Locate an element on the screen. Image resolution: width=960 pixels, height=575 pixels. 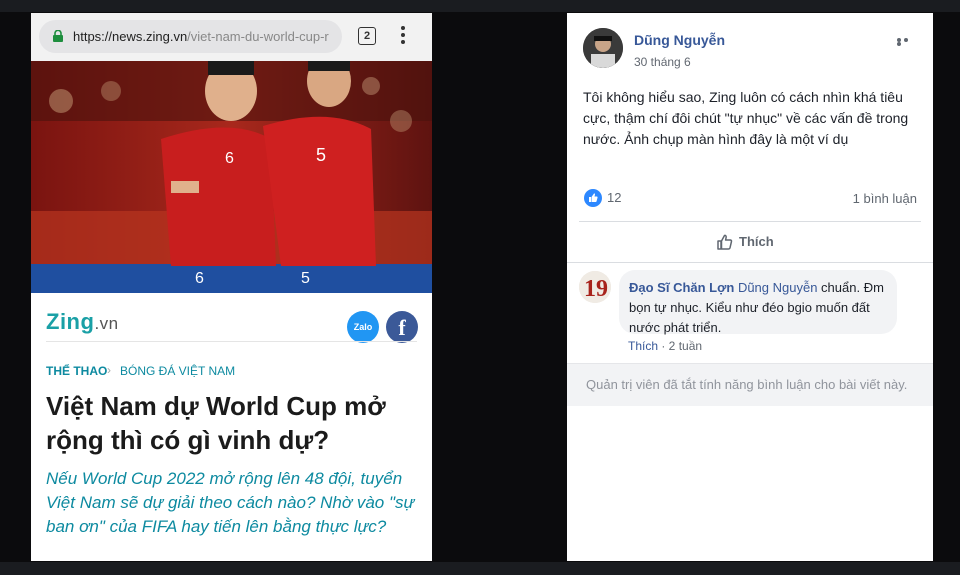
comment-time: · 2 tuần is located at coordinates (680, 346).